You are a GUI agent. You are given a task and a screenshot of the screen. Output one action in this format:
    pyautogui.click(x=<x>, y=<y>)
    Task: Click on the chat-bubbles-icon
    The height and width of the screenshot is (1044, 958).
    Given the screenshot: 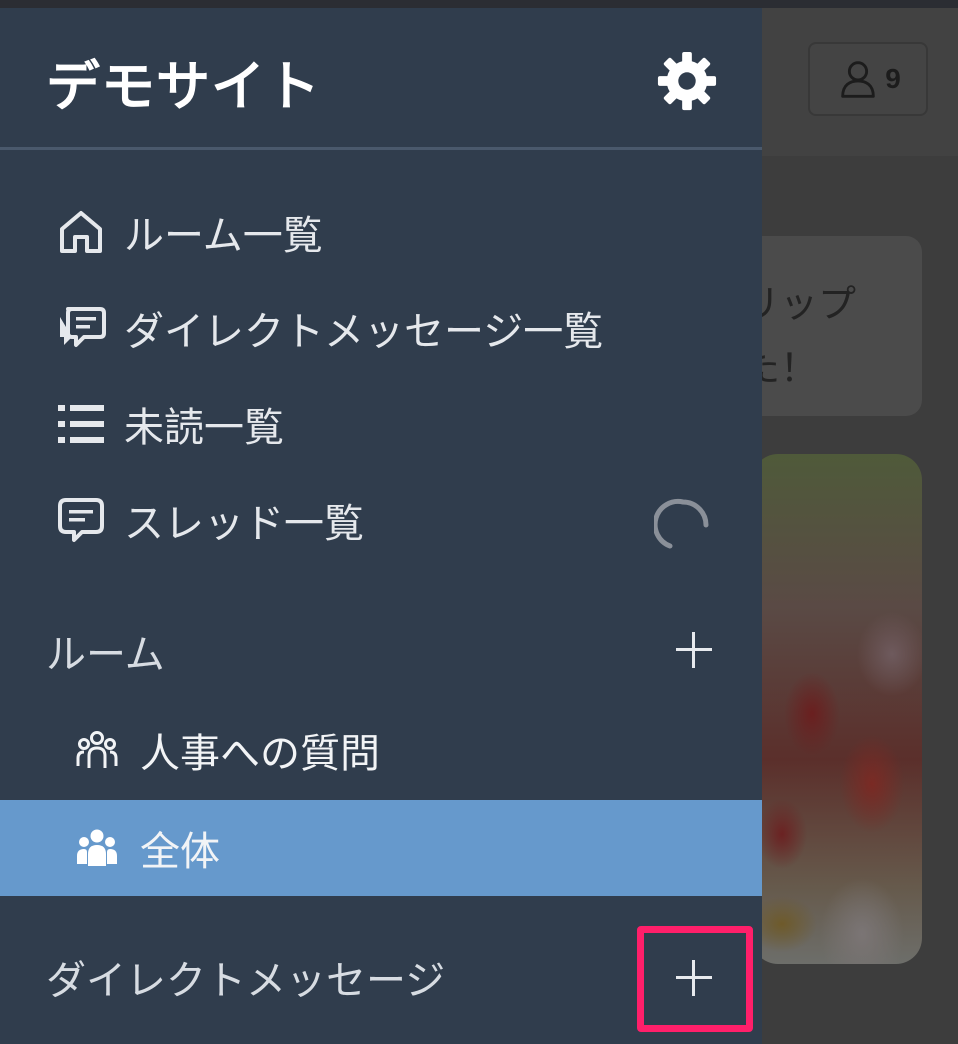 What is the action you would take?
    pyautogui.click(x=81, y=328)
    